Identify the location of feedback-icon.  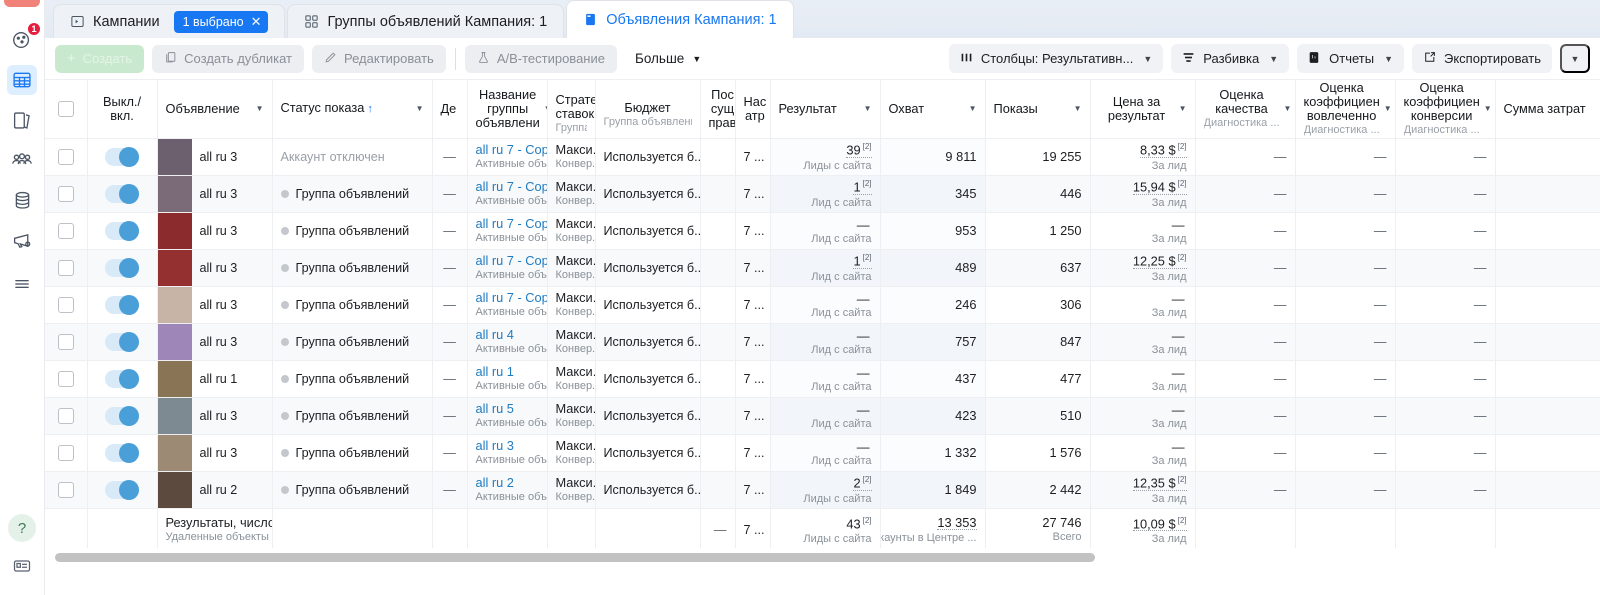
(22, 568).